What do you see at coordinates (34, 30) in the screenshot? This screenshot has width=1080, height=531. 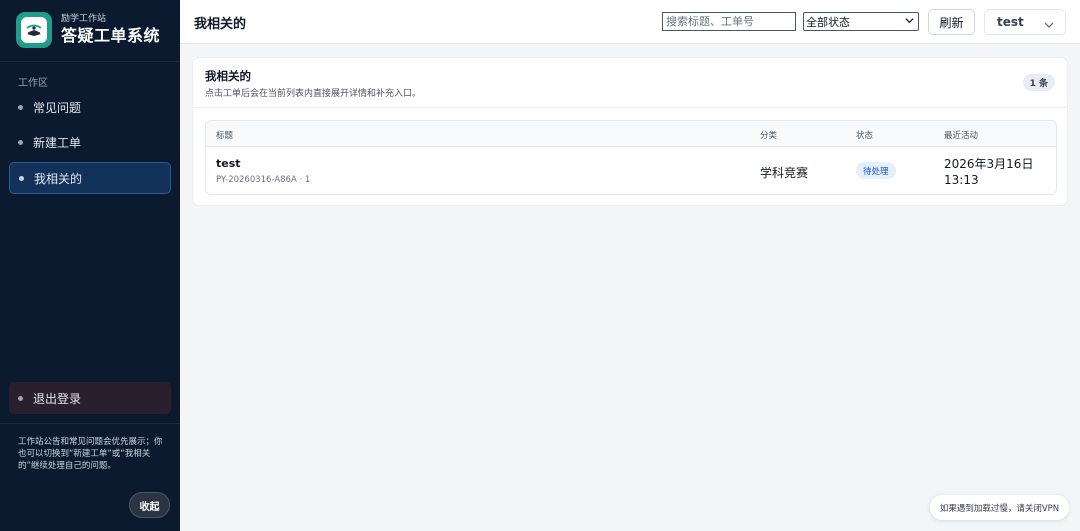 I see `app-logo-icon` at bounding box center [34, 30].